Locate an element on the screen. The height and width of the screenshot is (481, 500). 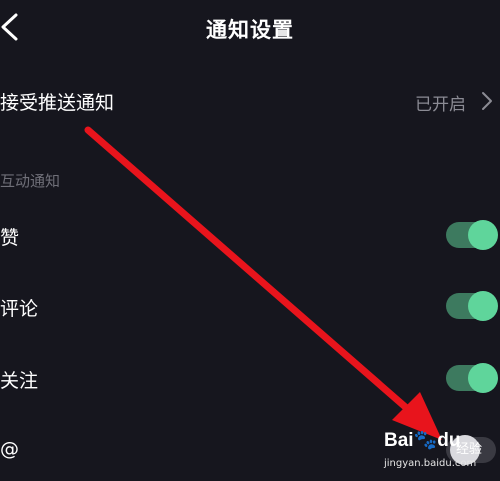
baidu-logo: Bai🐾du is located at coordinates (422, 440).